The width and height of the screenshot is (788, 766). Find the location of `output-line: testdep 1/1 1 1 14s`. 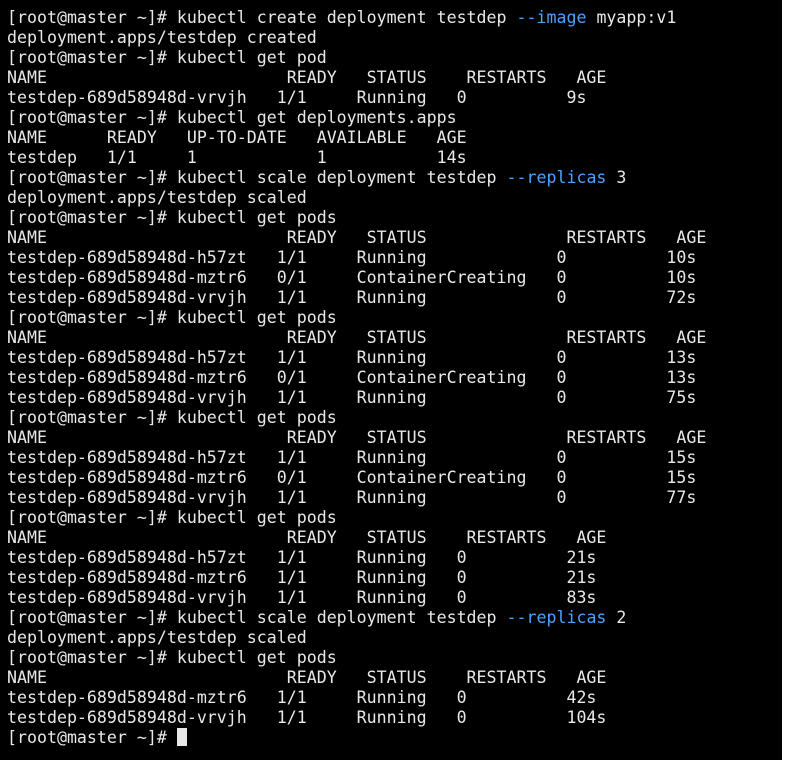

output-line: testdep 1/1 1 1 14s is located at coordinates (356, 158).